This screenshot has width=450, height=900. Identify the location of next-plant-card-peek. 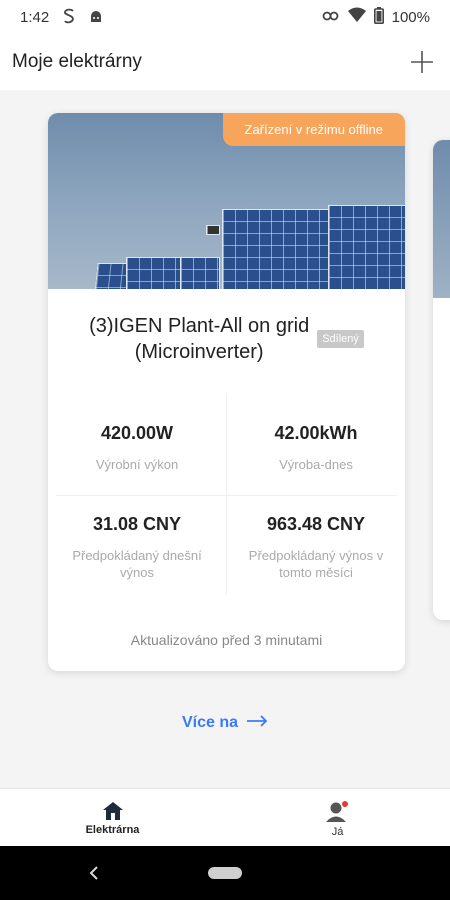
(441, 380).